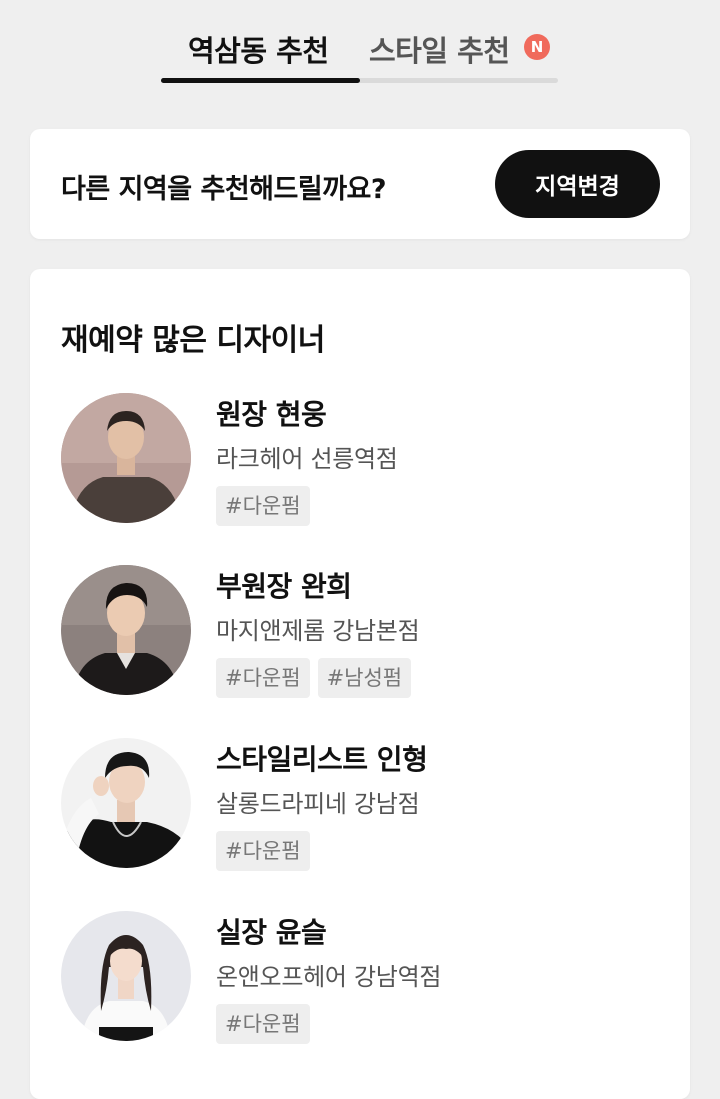  I want to click on region-card: 다른 지역을 추천해드릴까요? 지역변경, so click(360, 184).